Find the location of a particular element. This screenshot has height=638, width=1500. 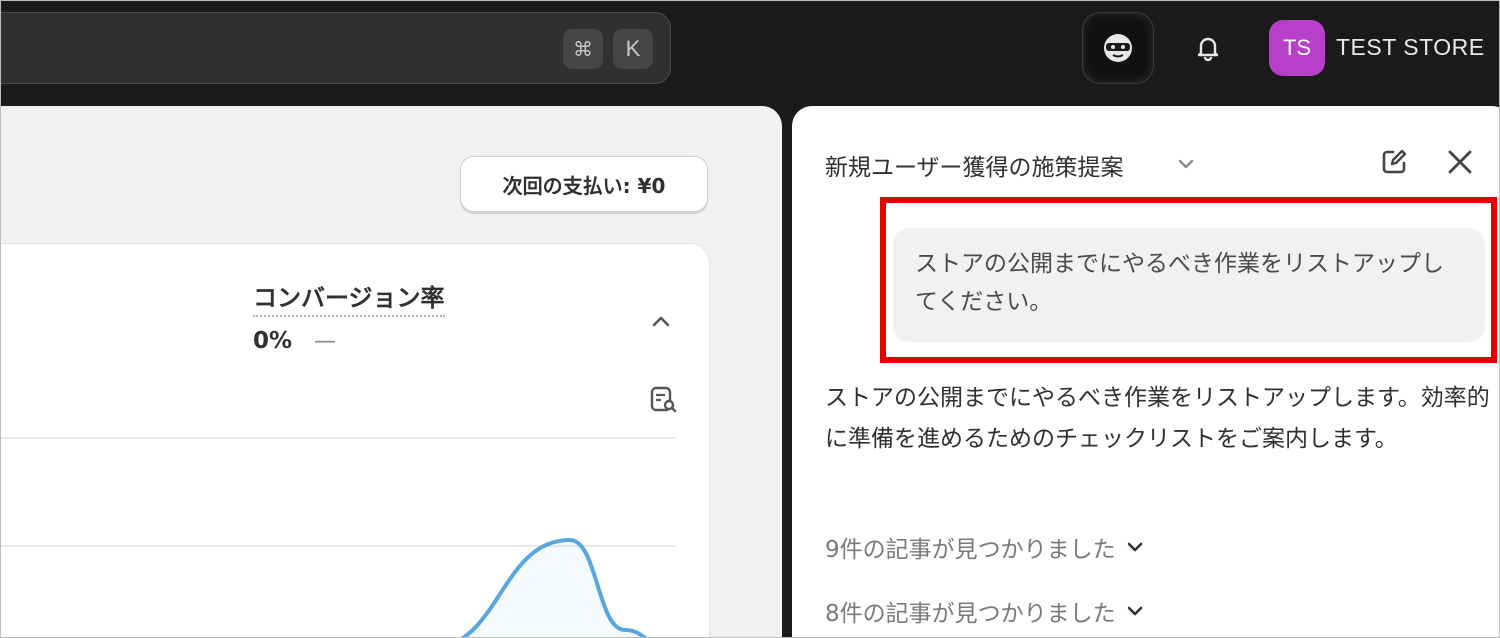

store-name: TEST STORE is located at coordinates (1410, 47).